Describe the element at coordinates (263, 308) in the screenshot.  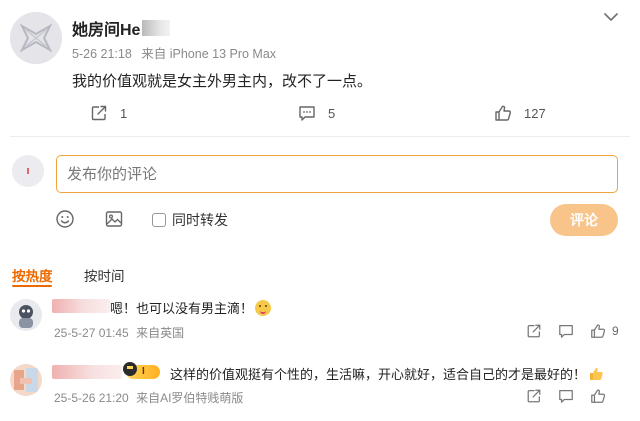
I see `laughing-emoji-icon` at that location.